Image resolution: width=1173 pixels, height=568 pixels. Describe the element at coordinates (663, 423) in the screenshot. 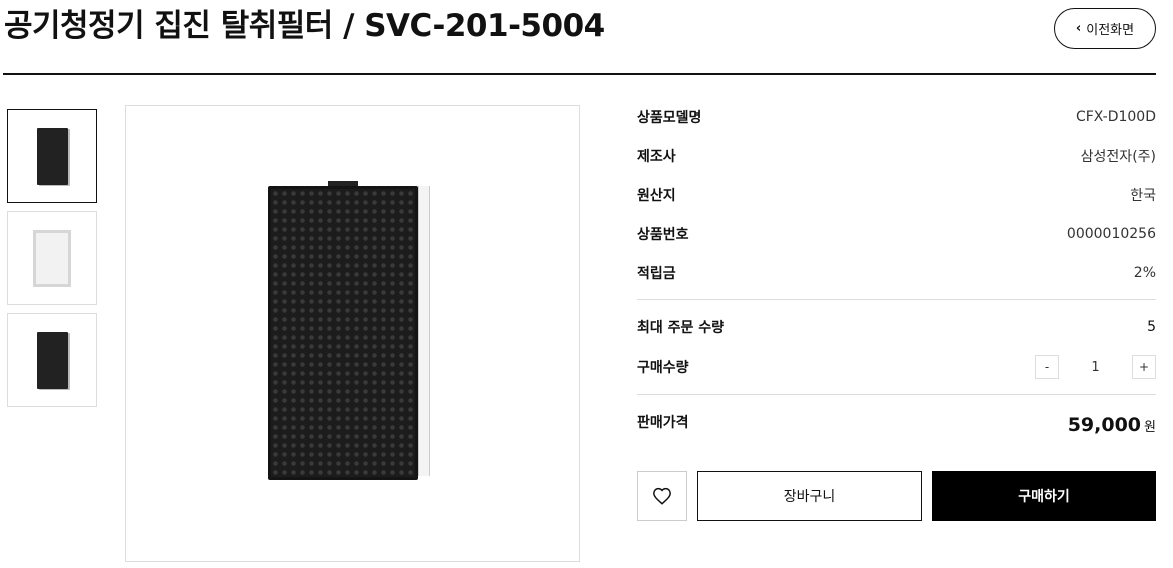

I see `price-label: 판매가격` at that location.